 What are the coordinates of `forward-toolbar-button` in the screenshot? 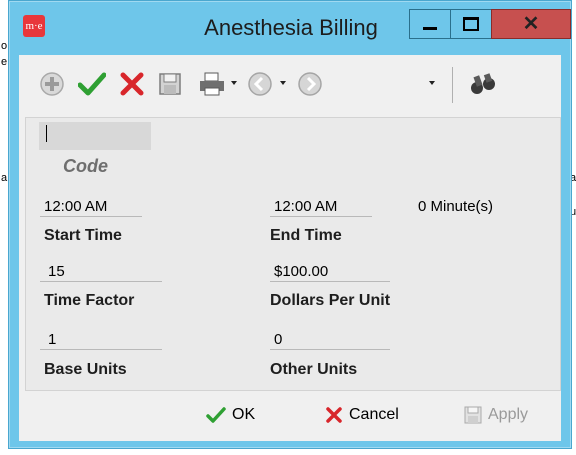 It's located at (310, 84).